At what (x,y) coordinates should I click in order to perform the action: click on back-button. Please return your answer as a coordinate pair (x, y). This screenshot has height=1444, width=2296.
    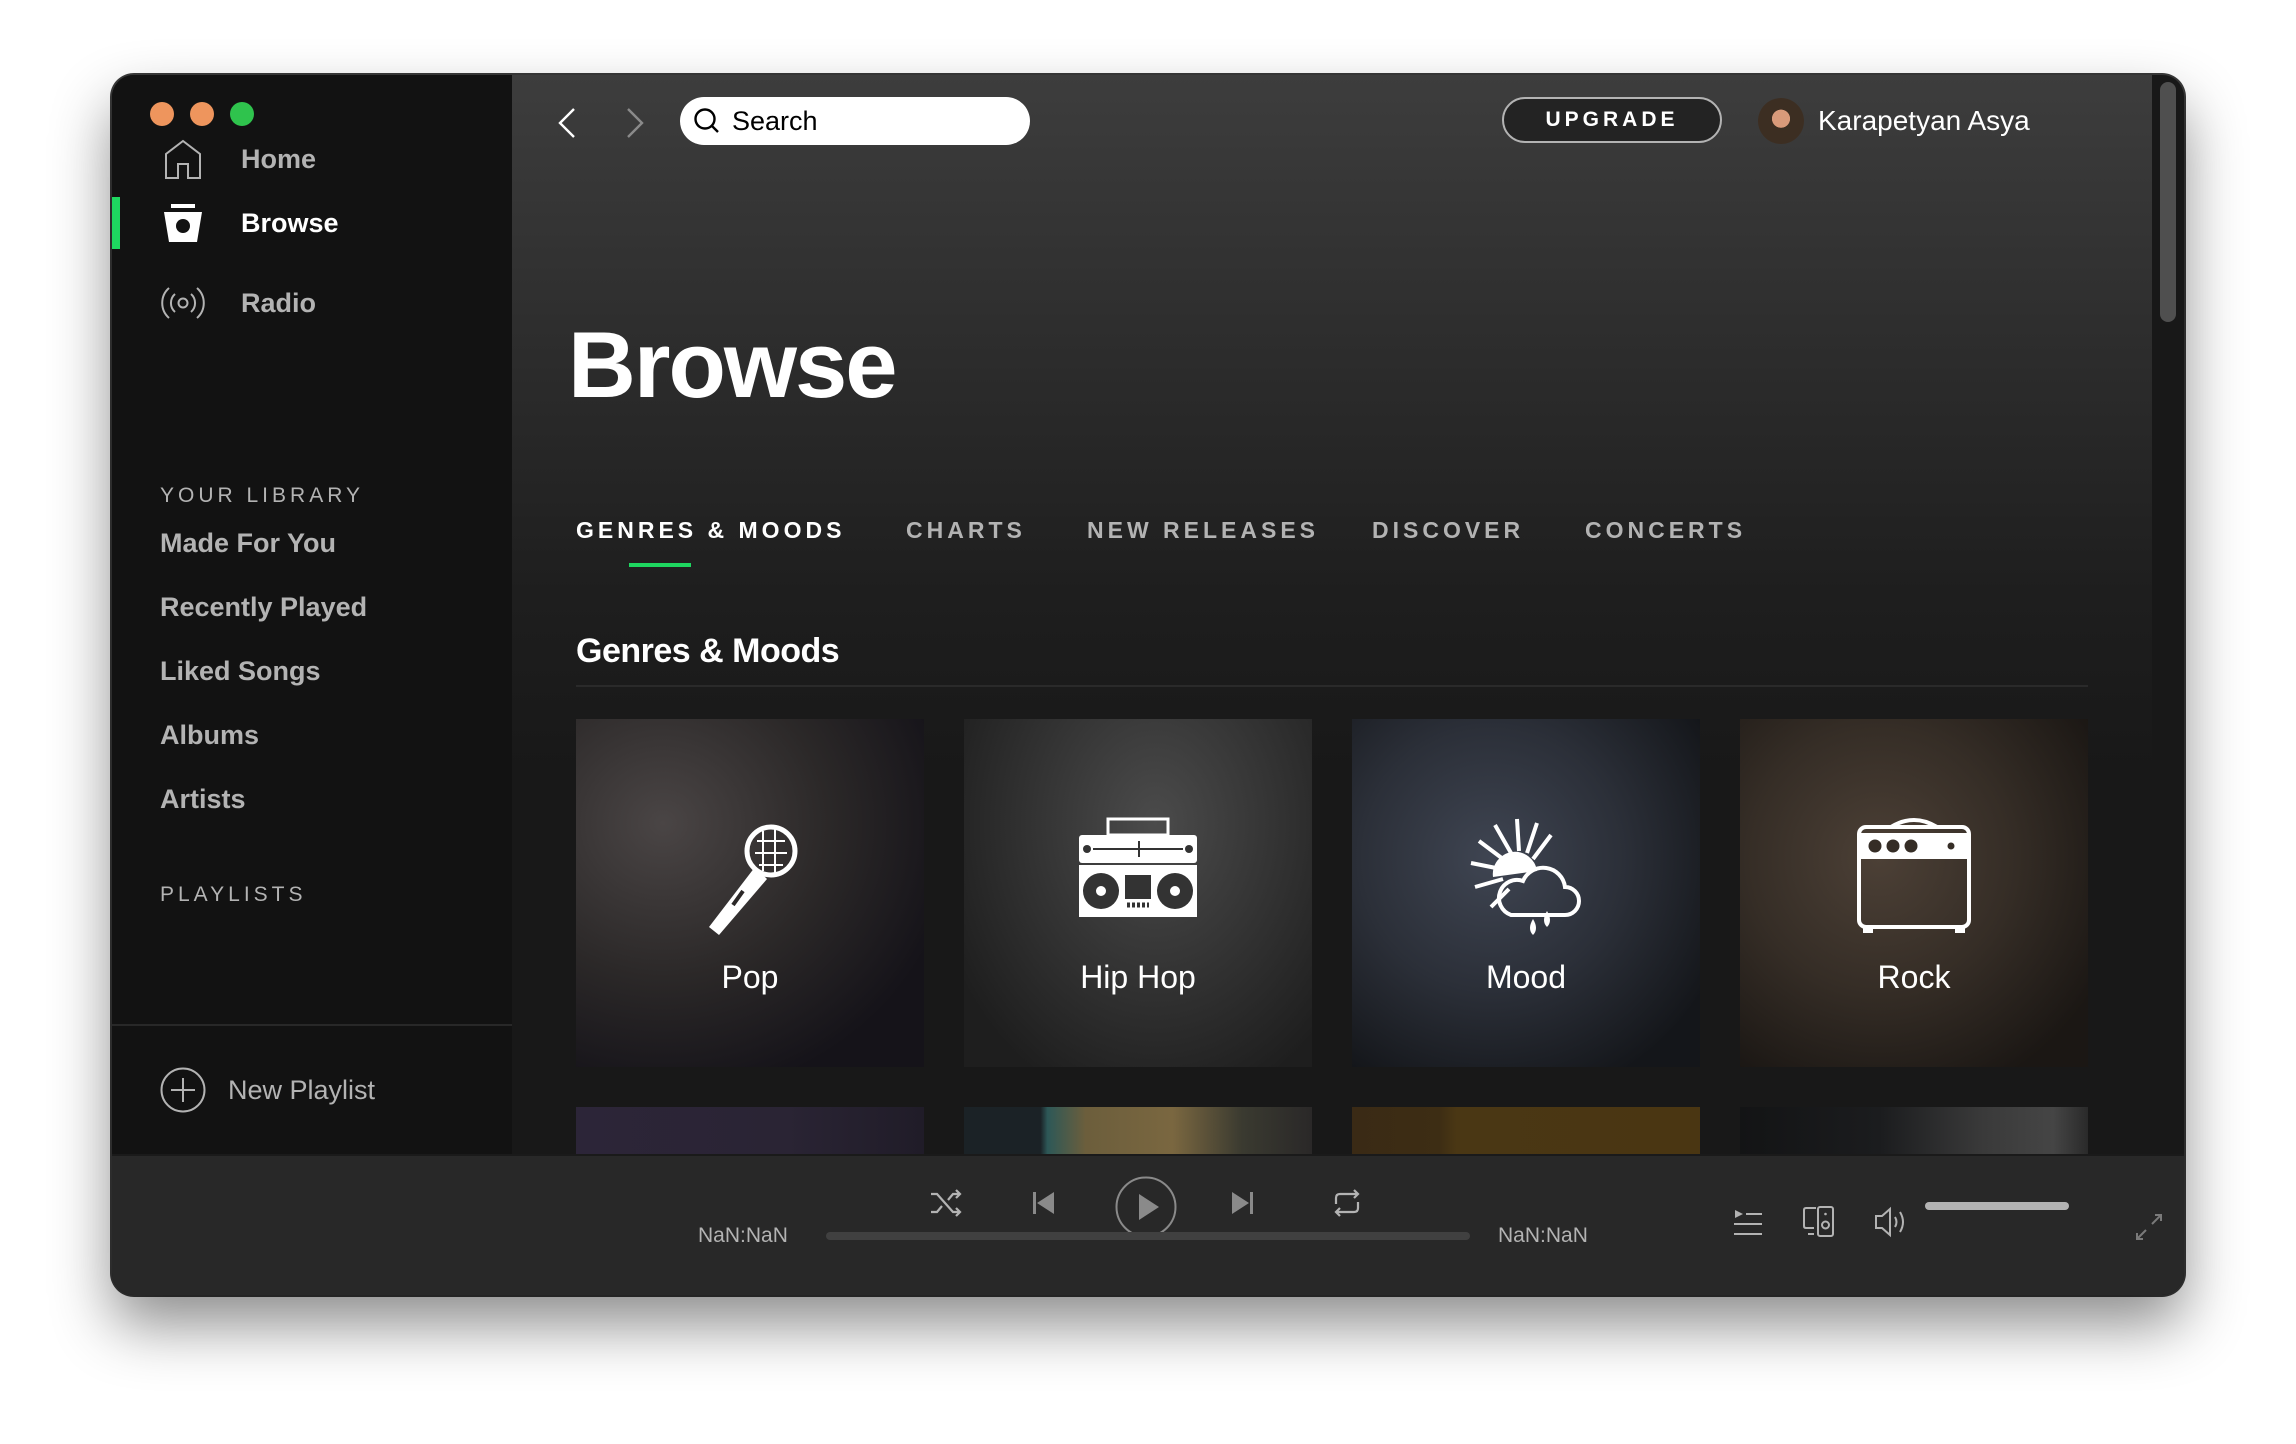
    Looking at the image, I should click on (568, 123).